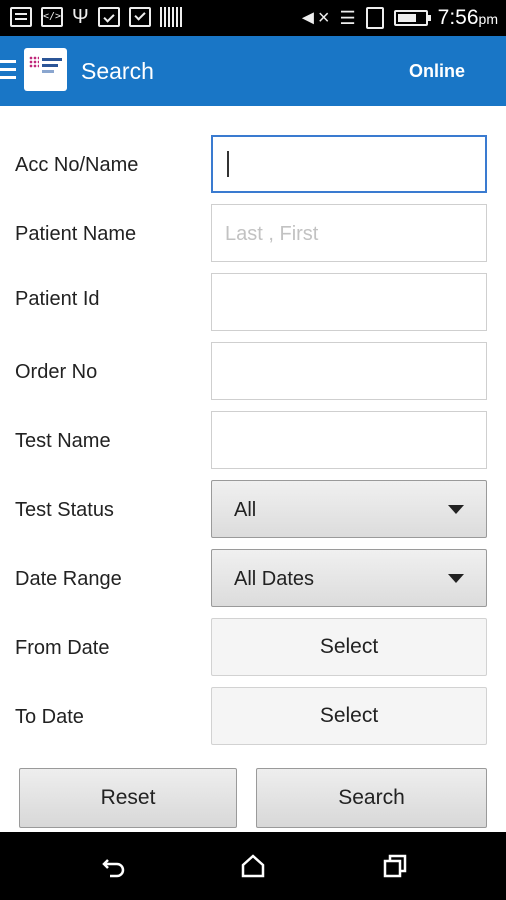  I want to click on from-date-label: From Date, so click(62, 648).